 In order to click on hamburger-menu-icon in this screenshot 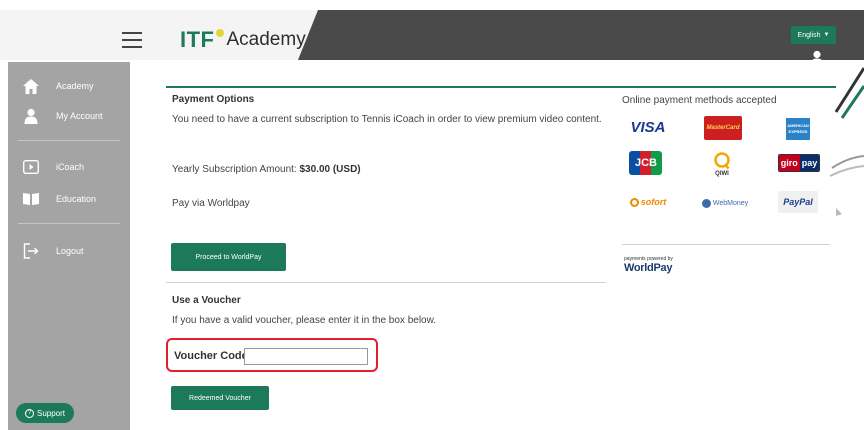, I will do `click(132, 40)`.